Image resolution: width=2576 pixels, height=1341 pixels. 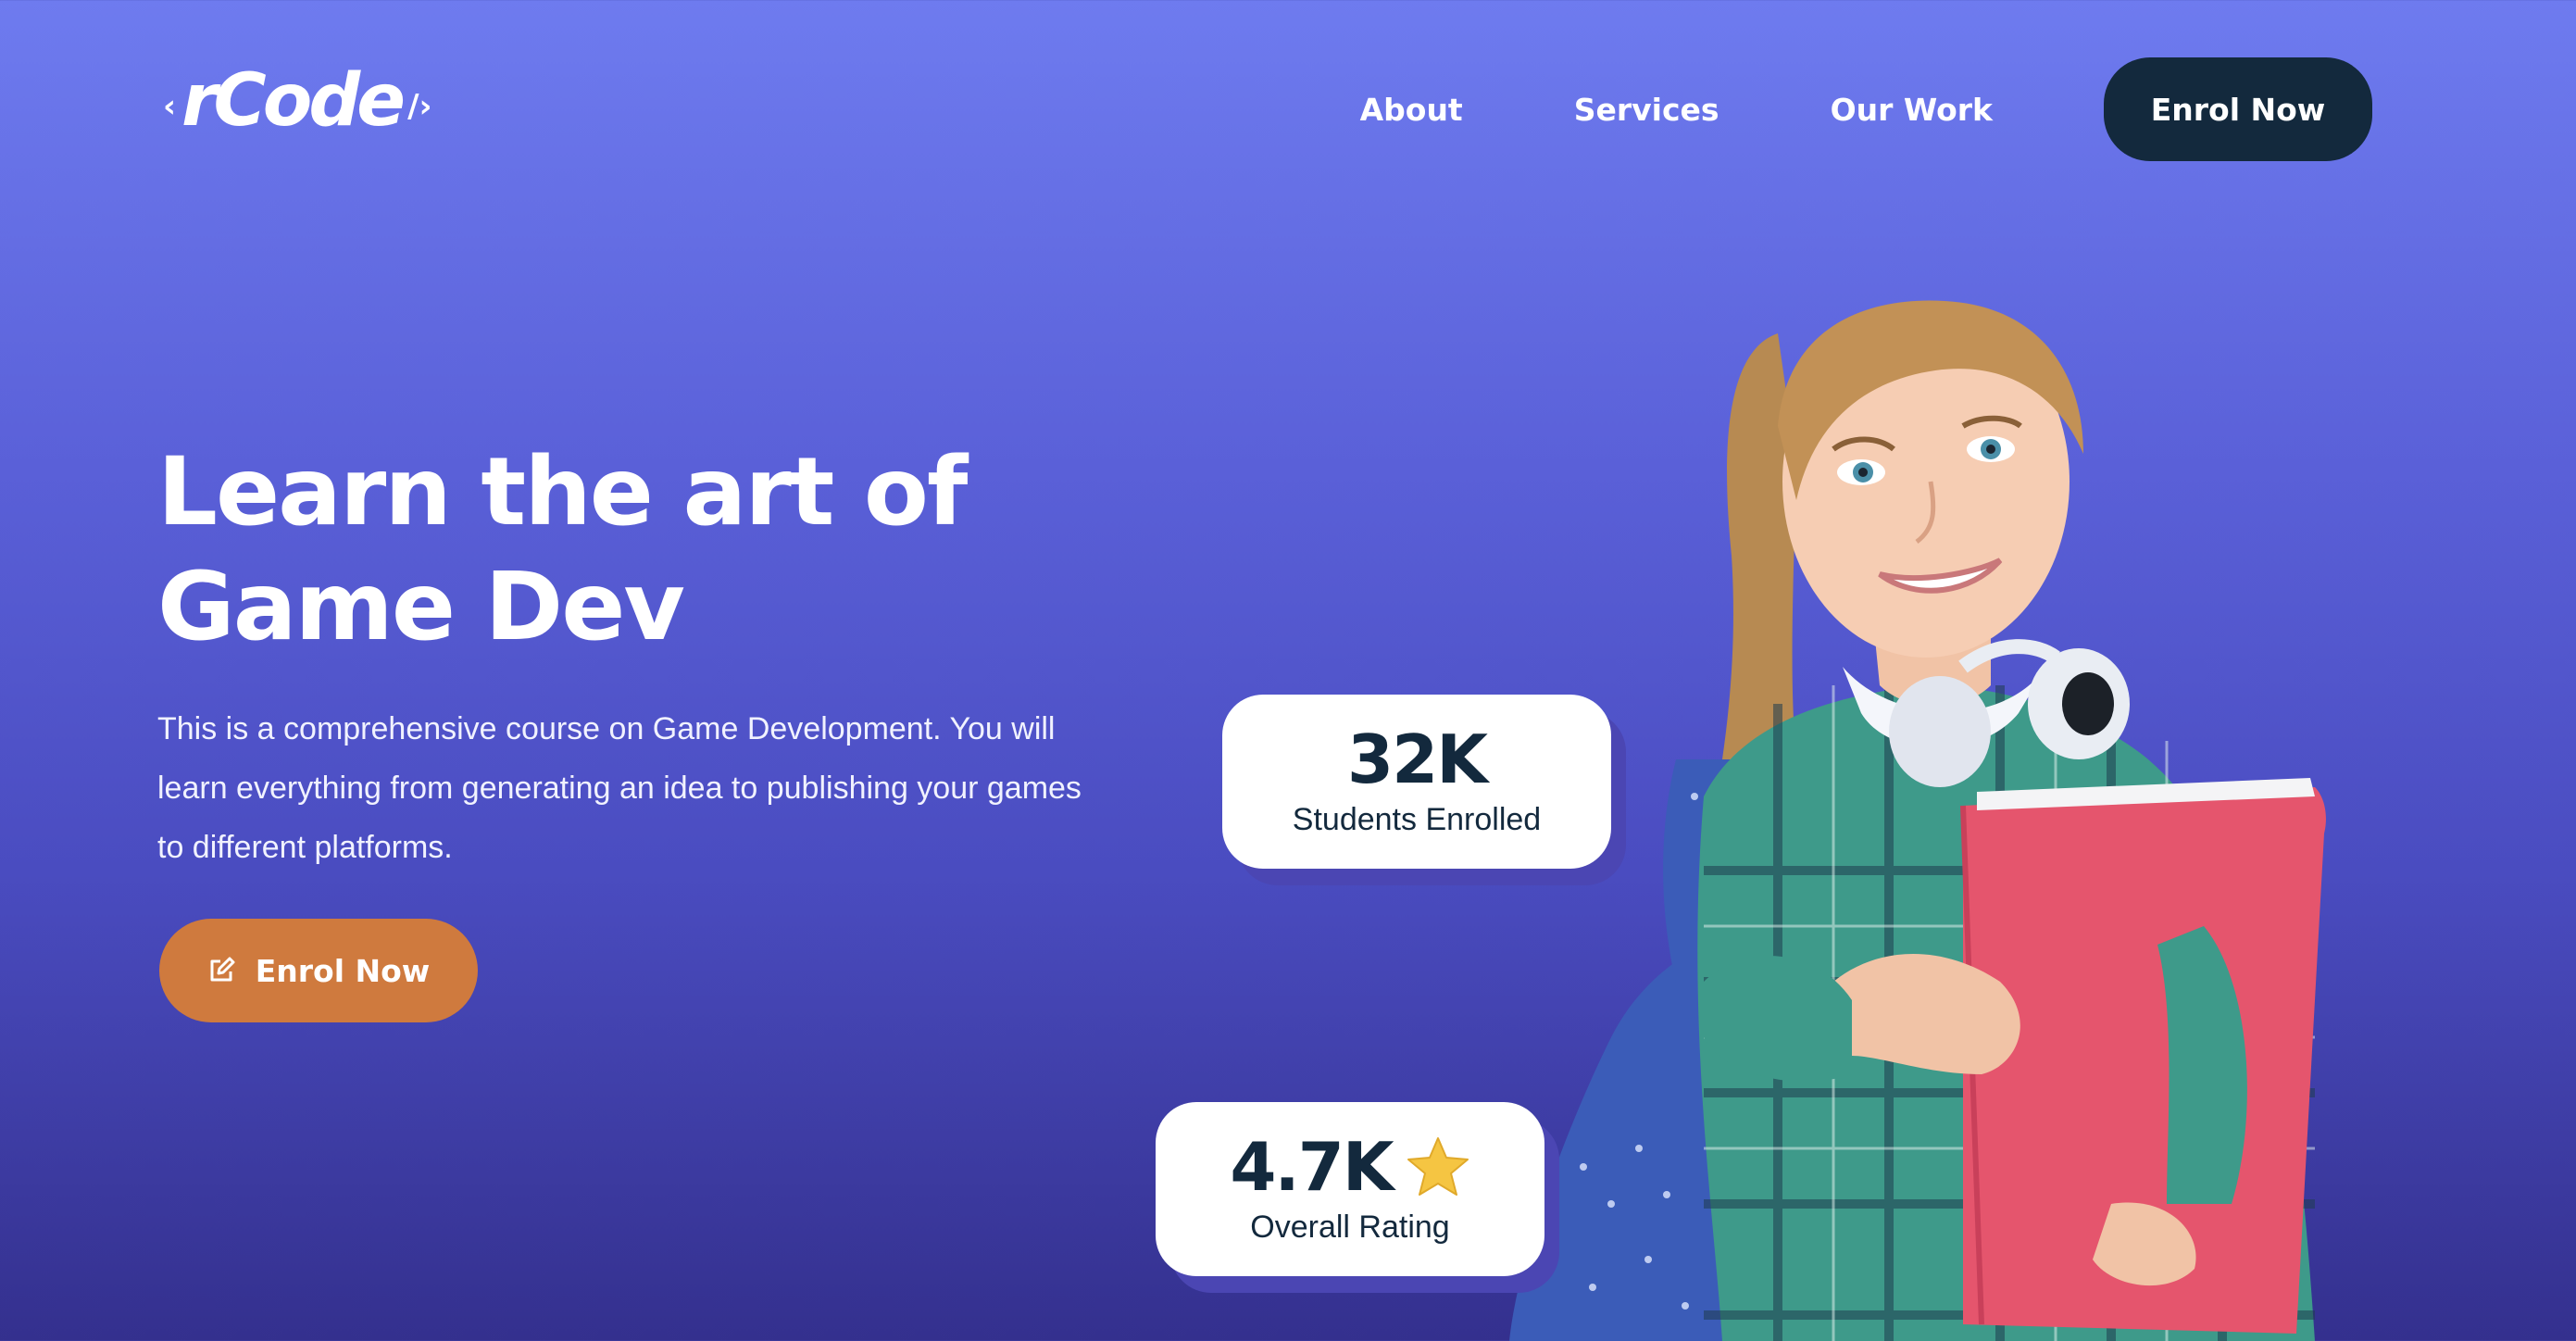 What do you see at coordinates (421, 607) in the screenshot?
I see `hero-title-line-2: Game Dev` at bounding box center [421, 607].